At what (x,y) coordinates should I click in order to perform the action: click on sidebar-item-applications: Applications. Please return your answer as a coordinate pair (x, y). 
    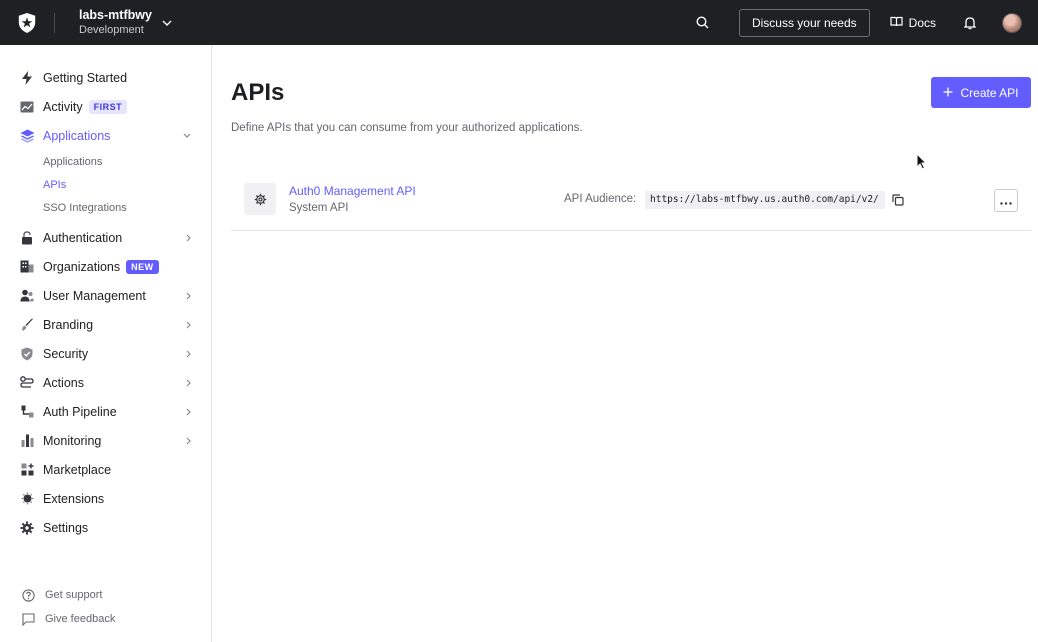
    Looking at the image, I should click on (105, 135).